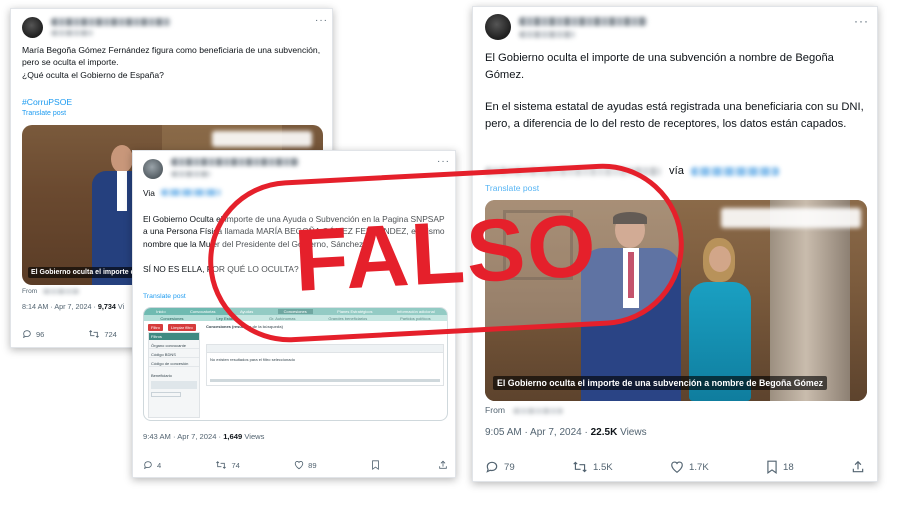  I want to click on stone-column, so click(810, 300).